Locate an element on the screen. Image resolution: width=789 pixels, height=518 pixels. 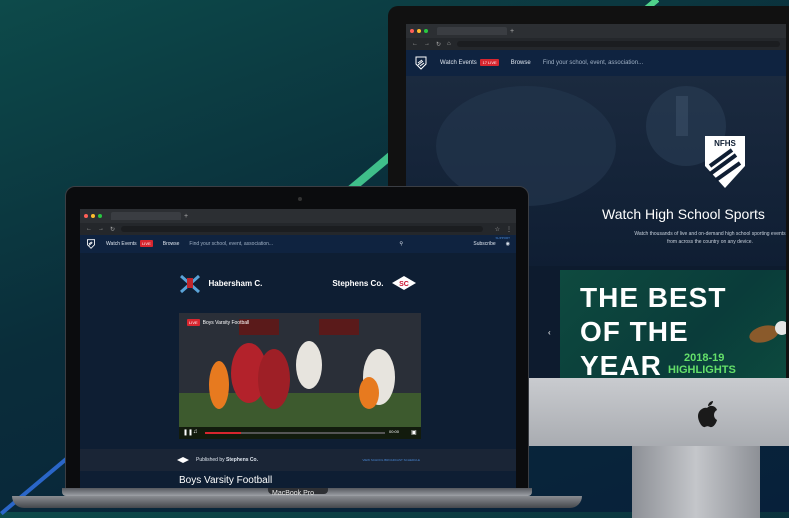
live-count-badge: 17 LIVE is located at coordinates (489, 62).